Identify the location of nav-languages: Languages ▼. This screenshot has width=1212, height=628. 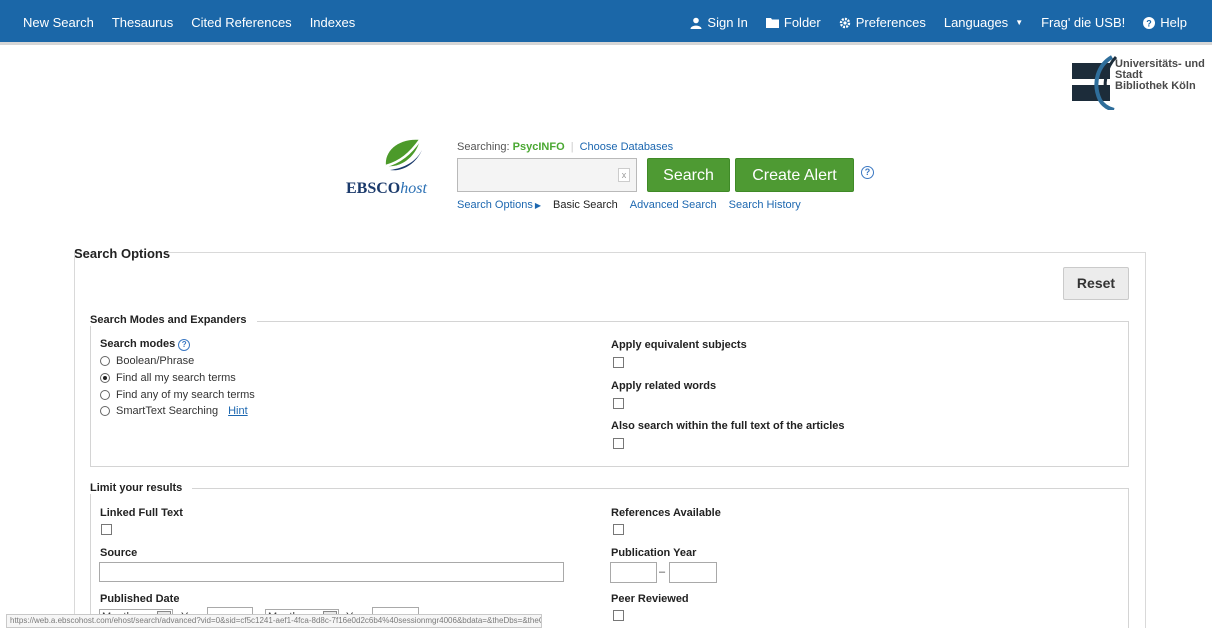
(983, 22).